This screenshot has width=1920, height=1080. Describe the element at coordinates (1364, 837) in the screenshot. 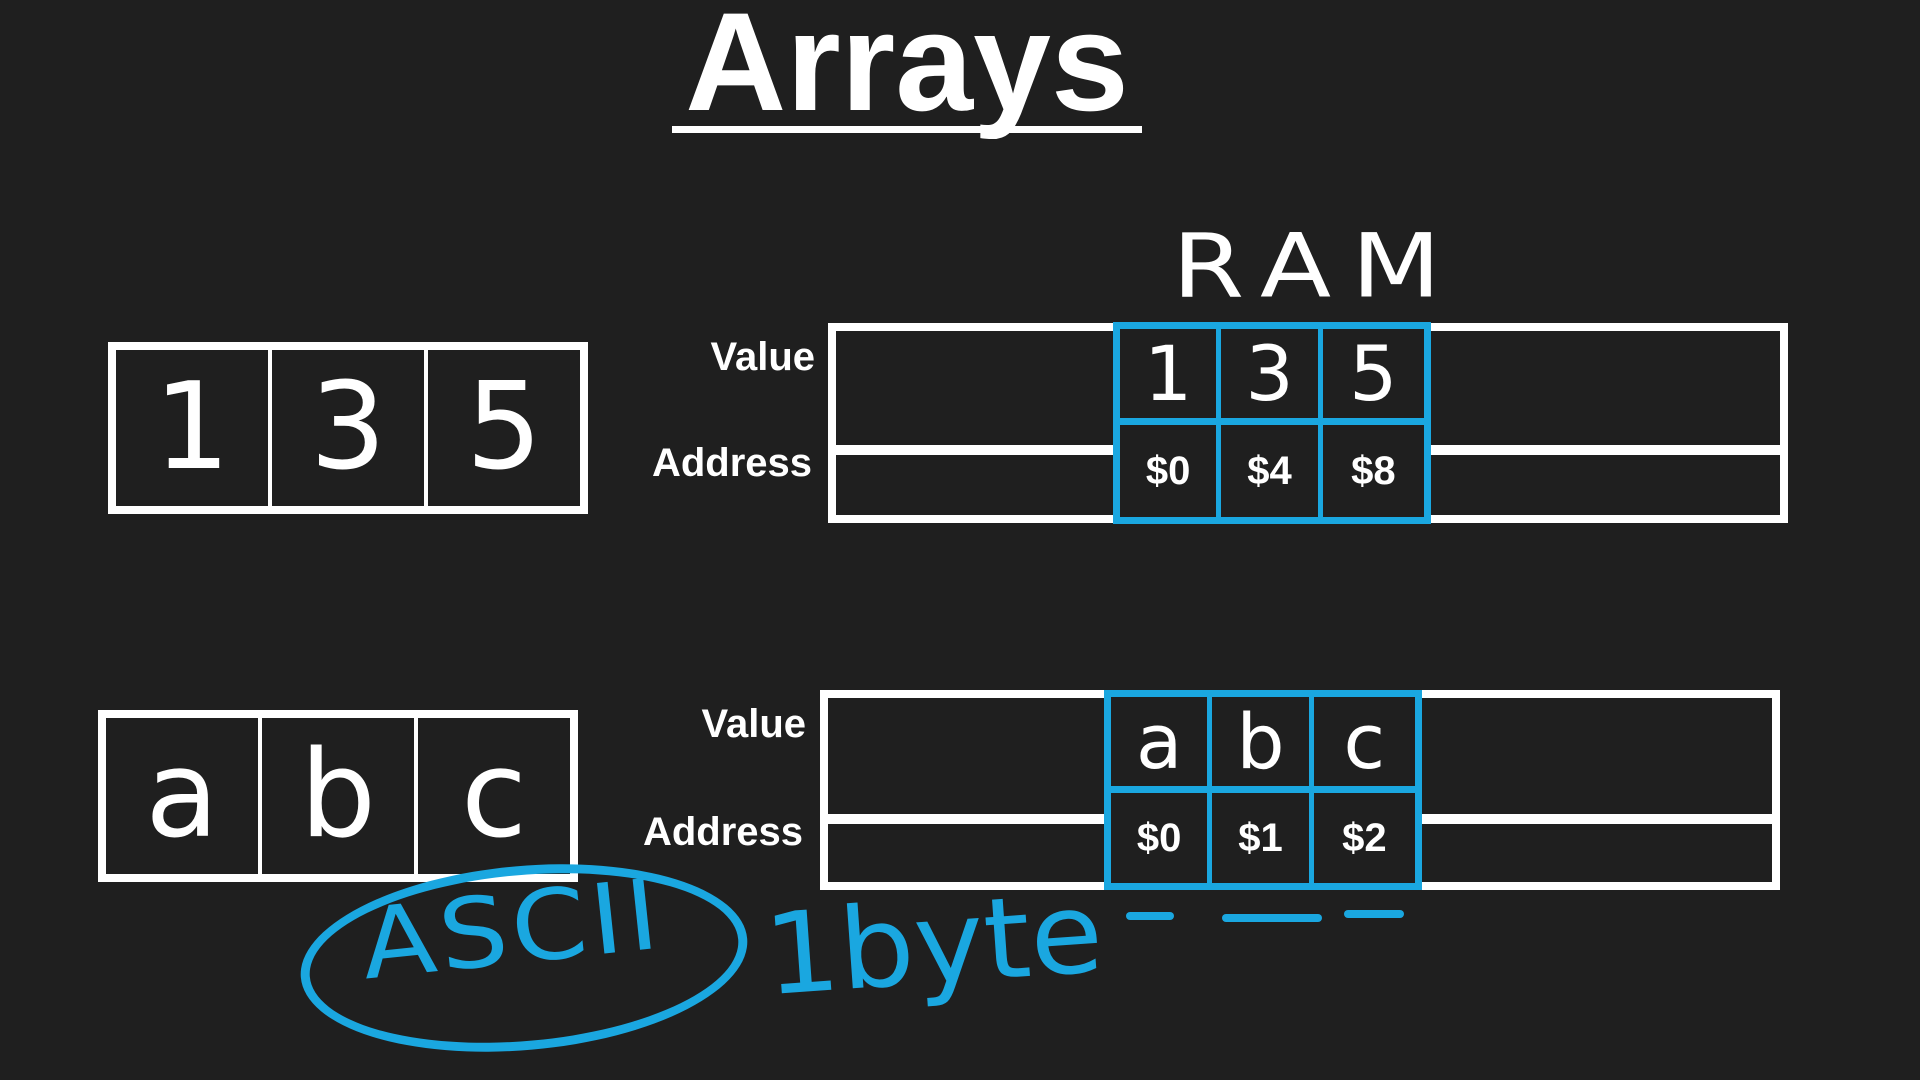

I see `char-ram-address-cell: $2` at that location.